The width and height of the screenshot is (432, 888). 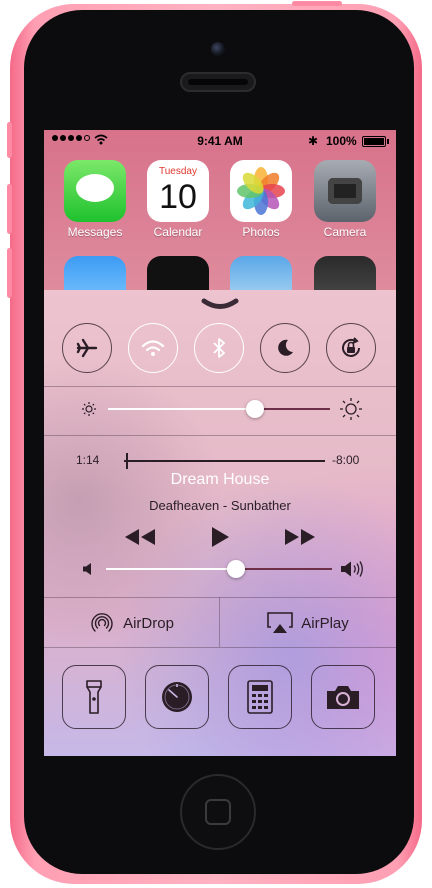 I want to click on play-button, so click(x=220, y=537).